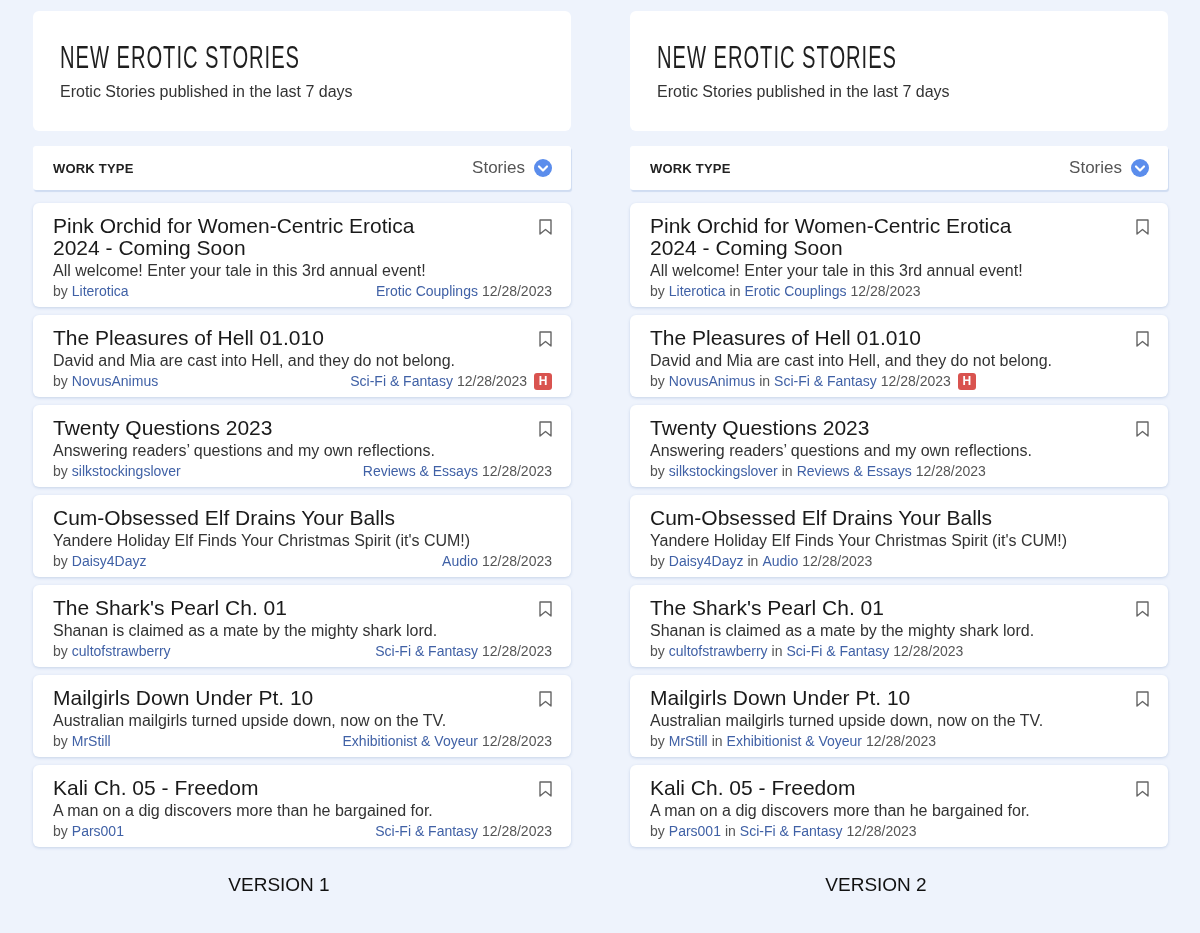  Describe the element at coordinates (246, 631) in the screenshot. I see `story-description: Shanan is claimed as a mate by the mighty shark lord.` at that location.